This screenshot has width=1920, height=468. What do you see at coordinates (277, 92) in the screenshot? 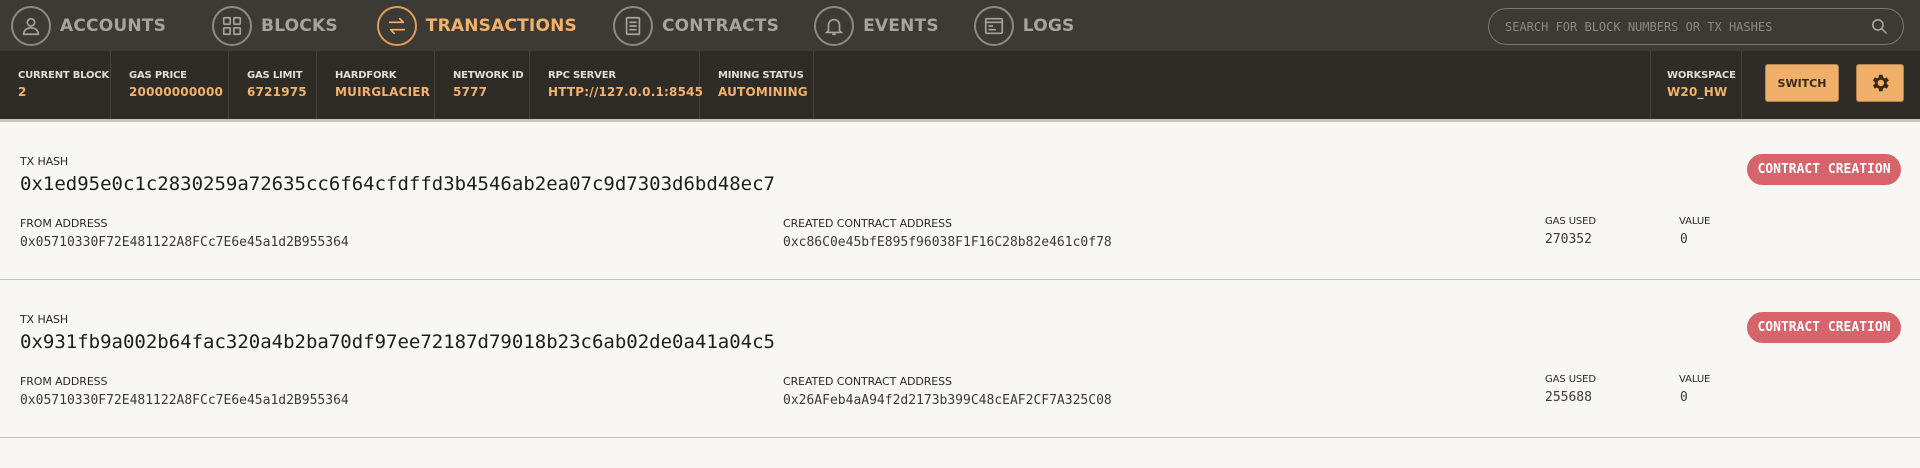
I see `stat-value: 6721975` at bounding box center [277, 92].